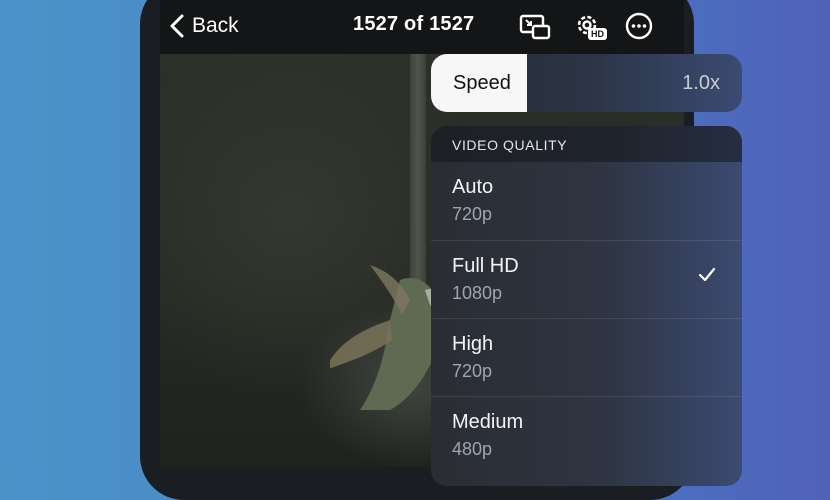  I want to click on quality-option-name: High, so click(473, 344).